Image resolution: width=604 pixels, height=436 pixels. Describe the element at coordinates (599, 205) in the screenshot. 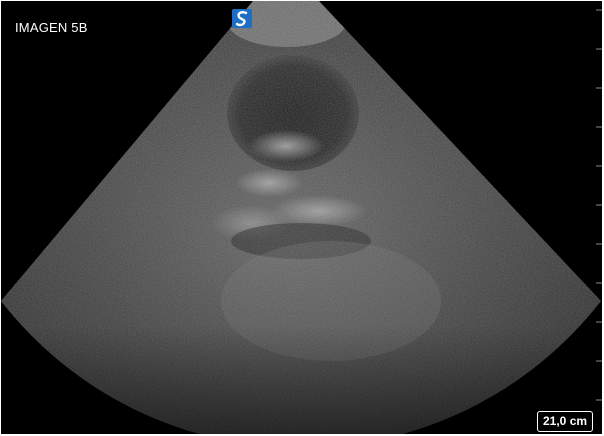

I see `depth-scale-ruler` at that location.